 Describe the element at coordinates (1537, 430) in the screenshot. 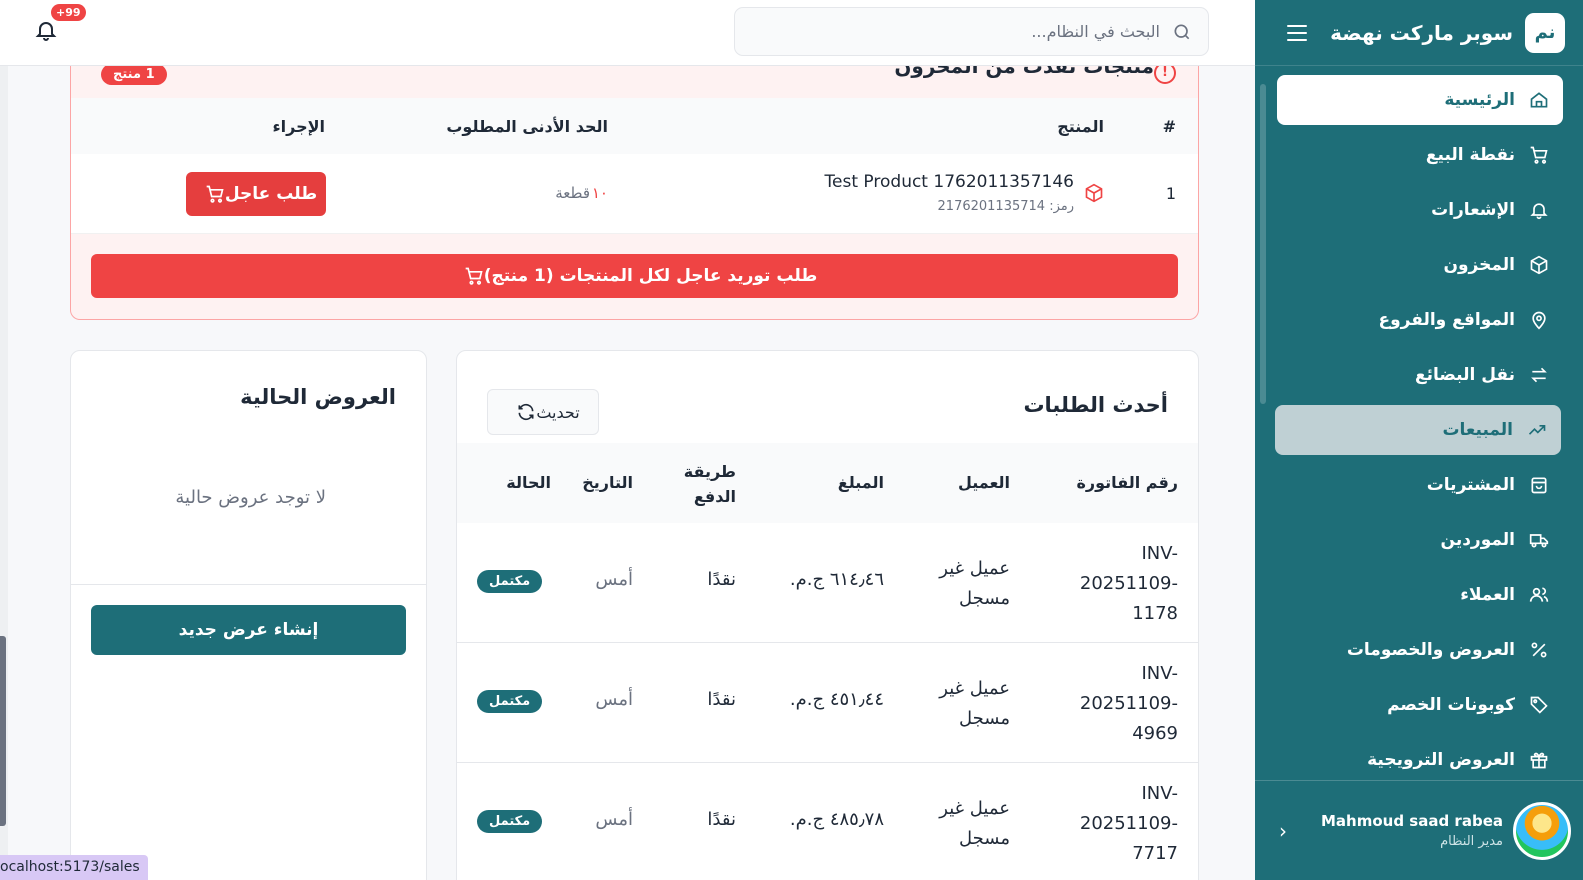

I see `trending-up-icon` at that location.